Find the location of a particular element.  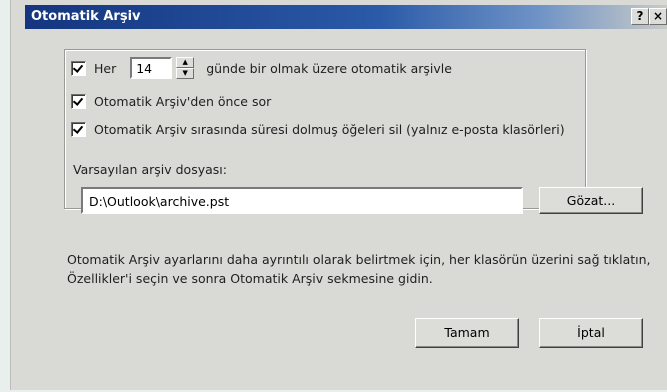

default-file-label: Varsayılan arşiv dosyası: is located at coordinates (150, 169).